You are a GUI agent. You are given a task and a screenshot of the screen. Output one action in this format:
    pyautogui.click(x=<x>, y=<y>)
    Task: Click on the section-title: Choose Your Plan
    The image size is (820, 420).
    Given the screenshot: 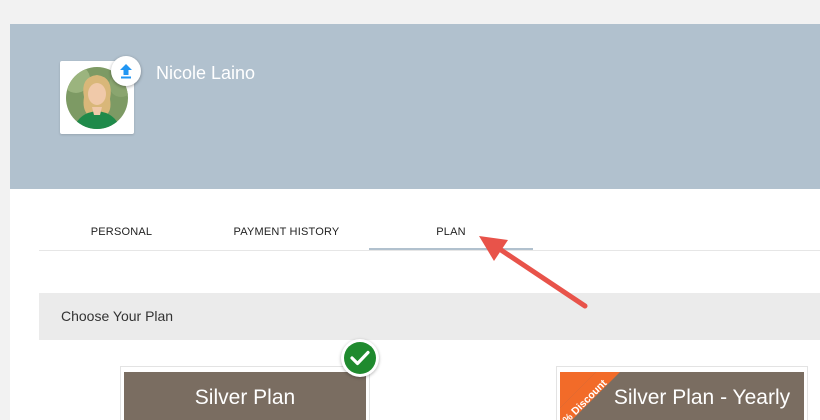 What is the action you would take?
    pyautogui.click(x=117, y=316)
    